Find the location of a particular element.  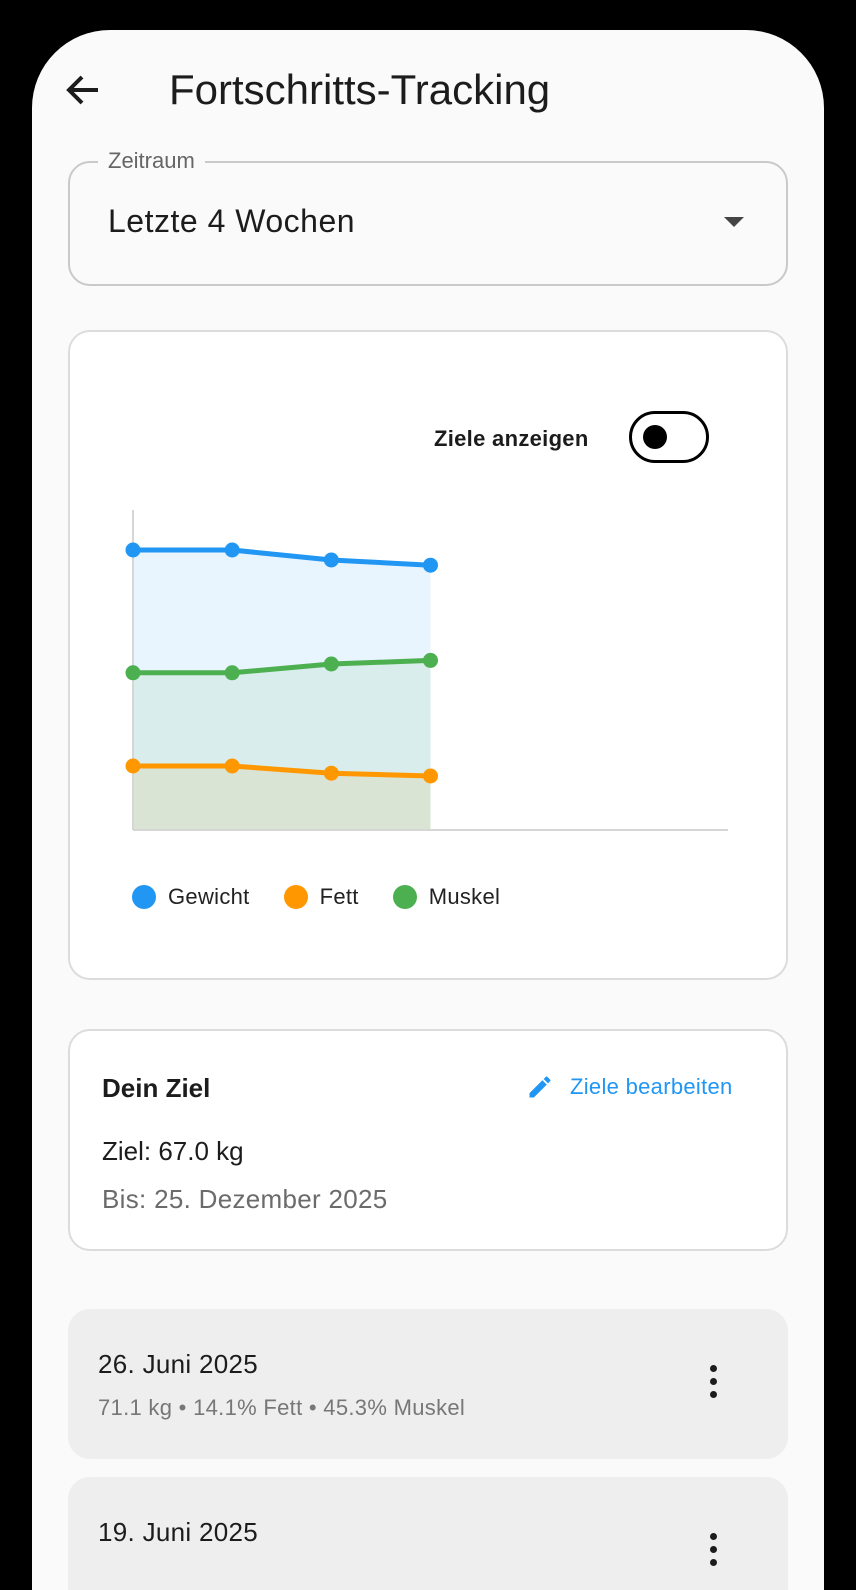

period-label: Zeitraum is located at coordinates (151, 161).